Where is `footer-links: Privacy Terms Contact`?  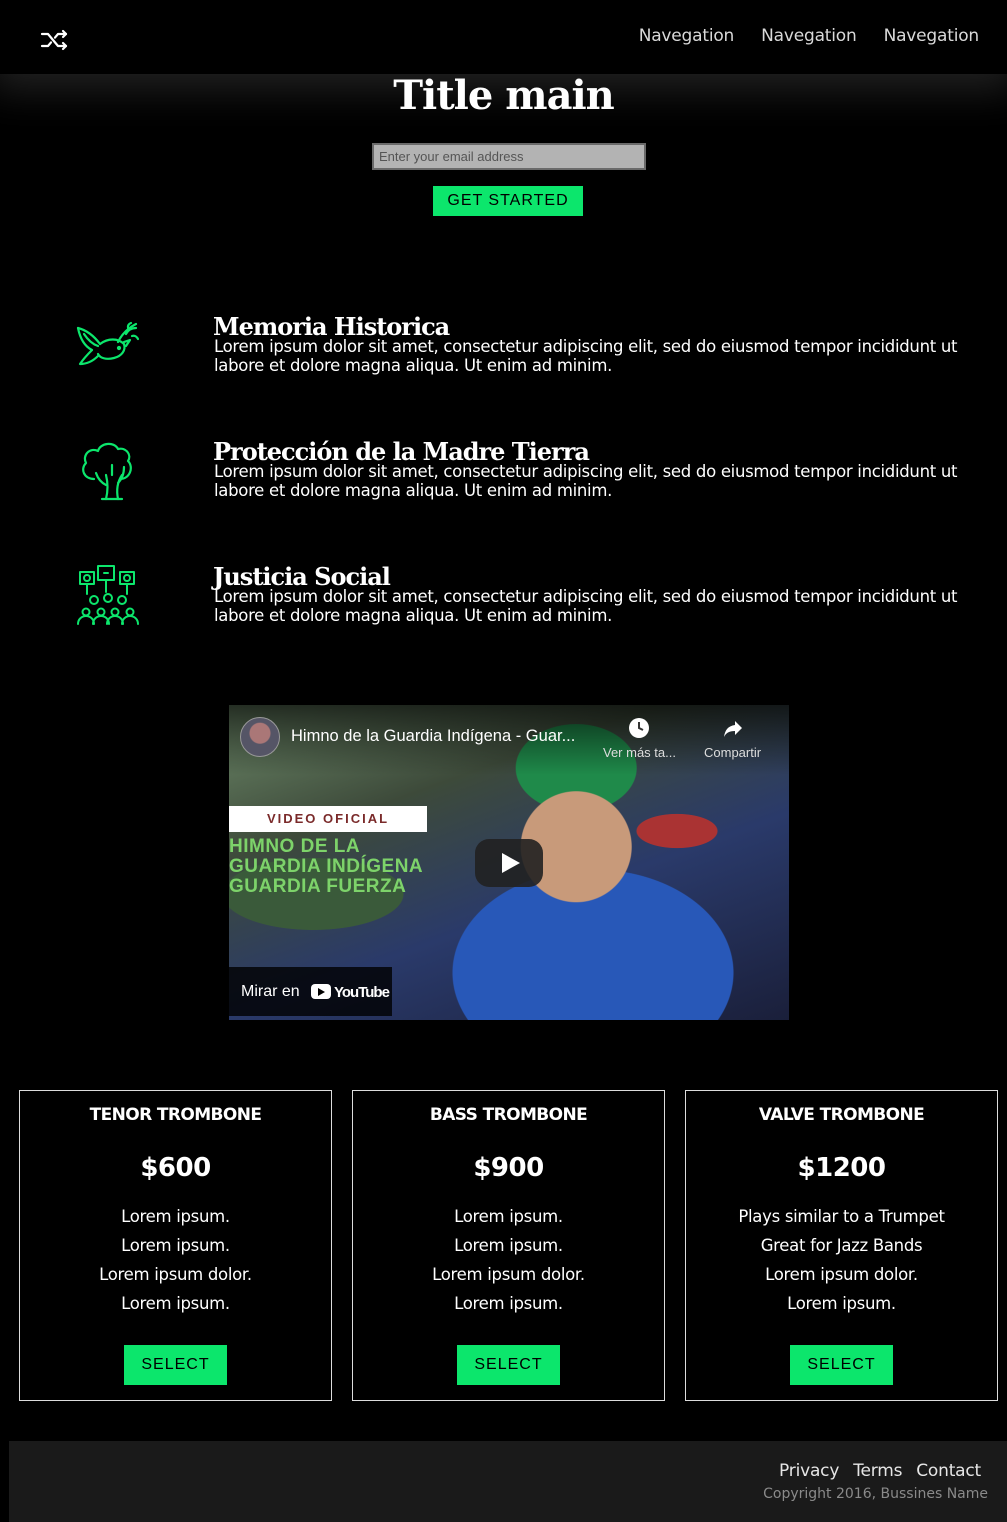
footer-links: Privacy Terms Contact is located at coordinates (880, 1471).